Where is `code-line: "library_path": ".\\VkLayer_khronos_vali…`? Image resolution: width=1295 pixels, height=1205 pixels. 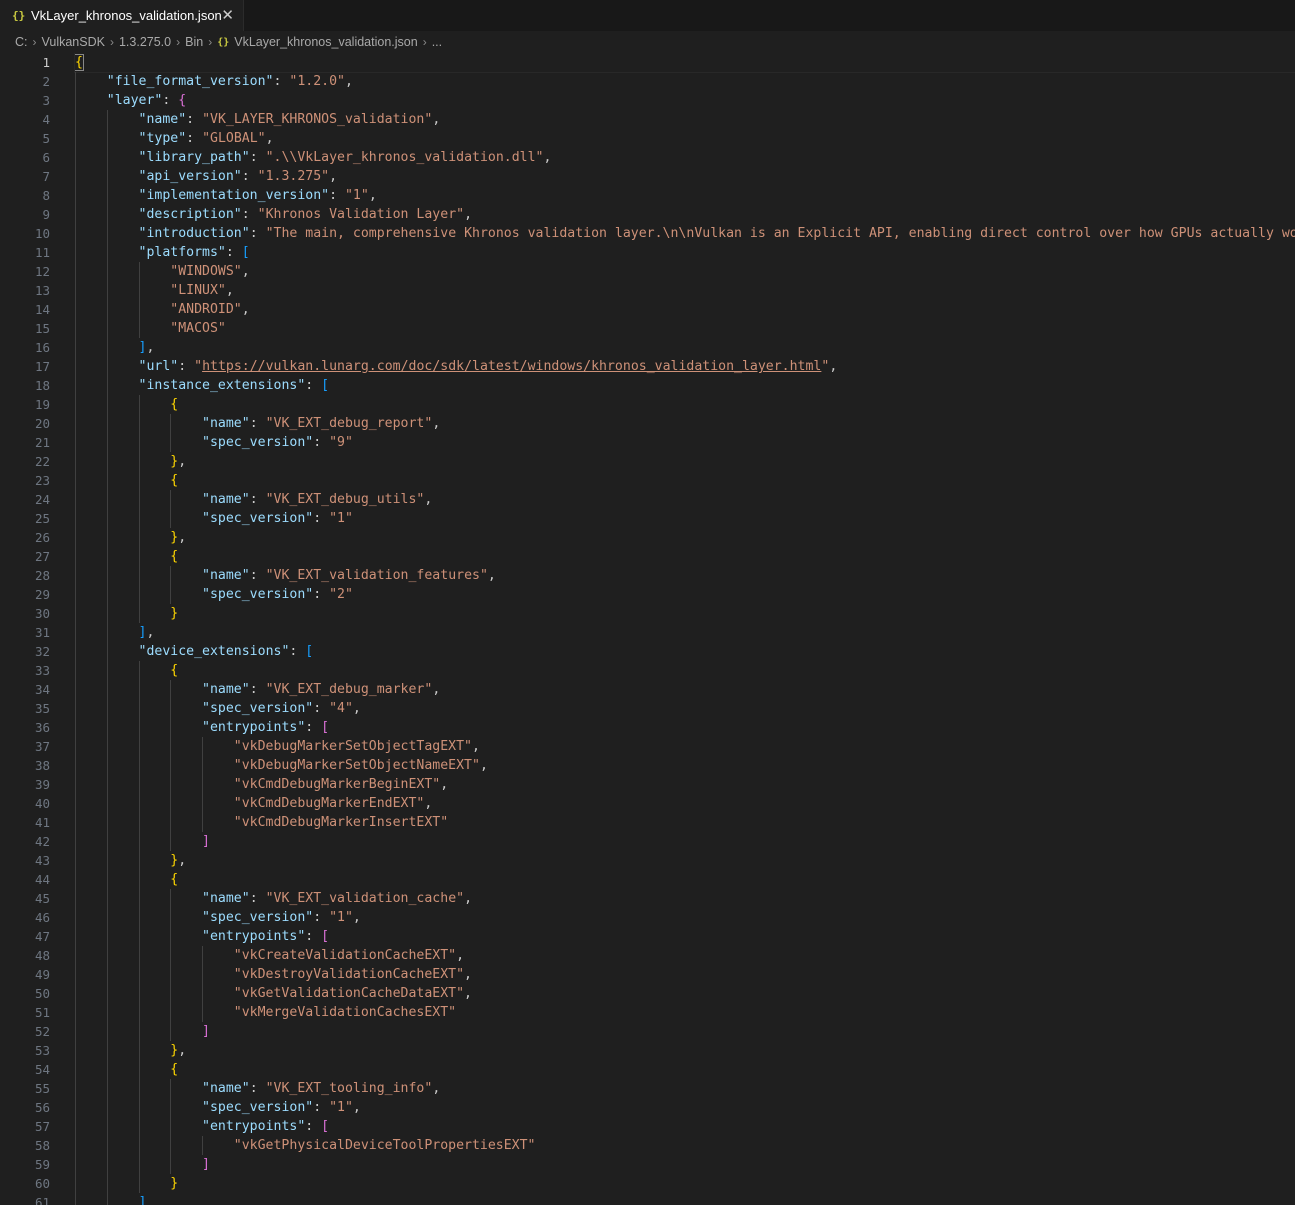 code-line: "library_path": ".\\VkLayer_khronos_vali… is located at coordinates (685, 157).